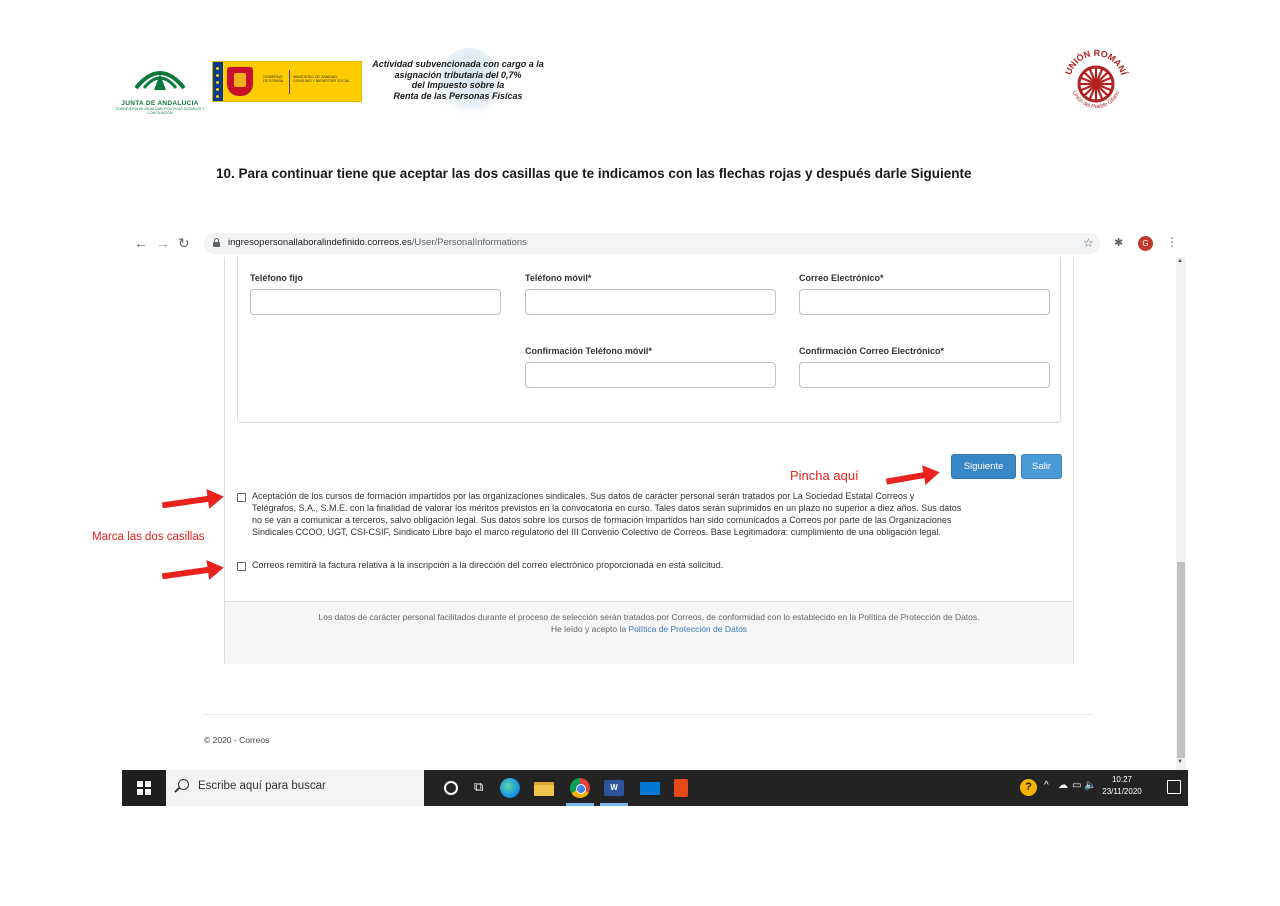  Describe the element at coordinates (241, 566) in the screenshot. I see `checkbox-factura` at that location.